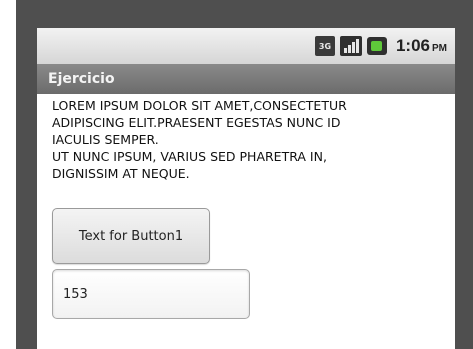  I want to click on body-text-line: LOREM IPSUM DOLOR SIT AMET,CONSECTETUR, so click(199, 105).